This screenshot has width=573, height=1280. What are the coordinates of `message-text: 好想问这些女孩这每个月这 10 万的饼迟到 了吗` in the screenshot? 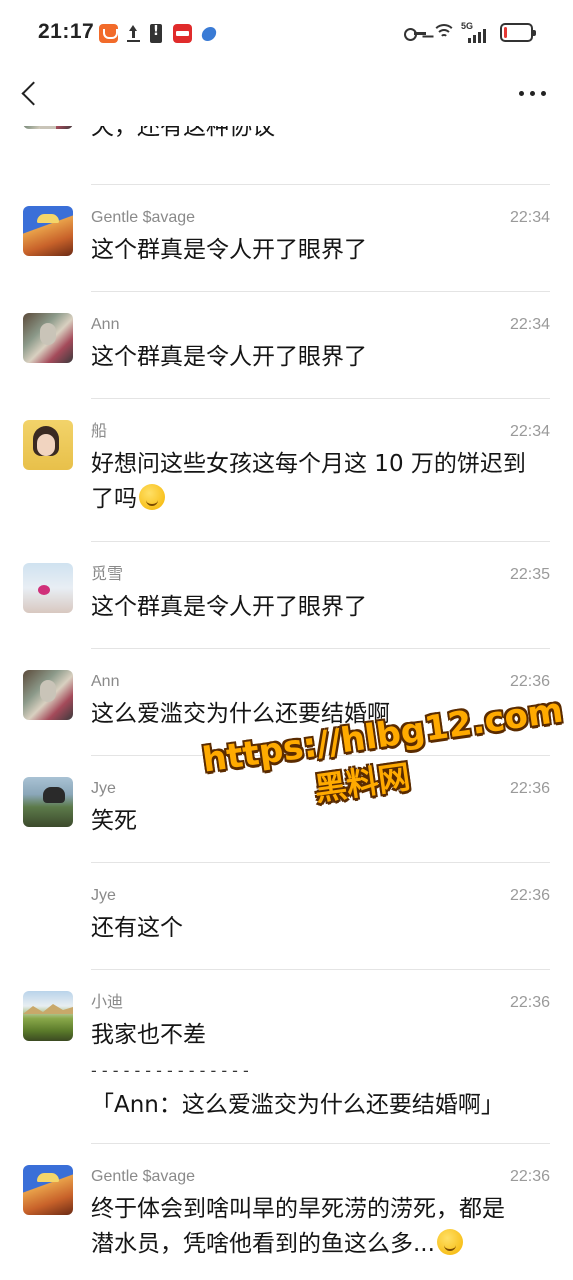 It's located at (322, 482).